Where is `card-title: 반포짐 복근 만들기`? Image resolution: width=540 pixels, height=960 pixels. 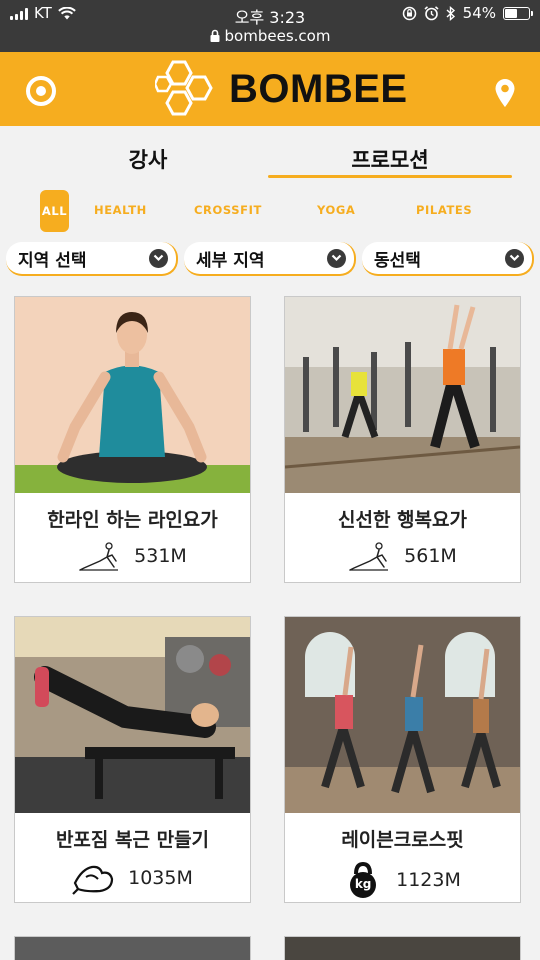 card-title: 반포짐 복근 만들기 is located at coordinates (132, 840).